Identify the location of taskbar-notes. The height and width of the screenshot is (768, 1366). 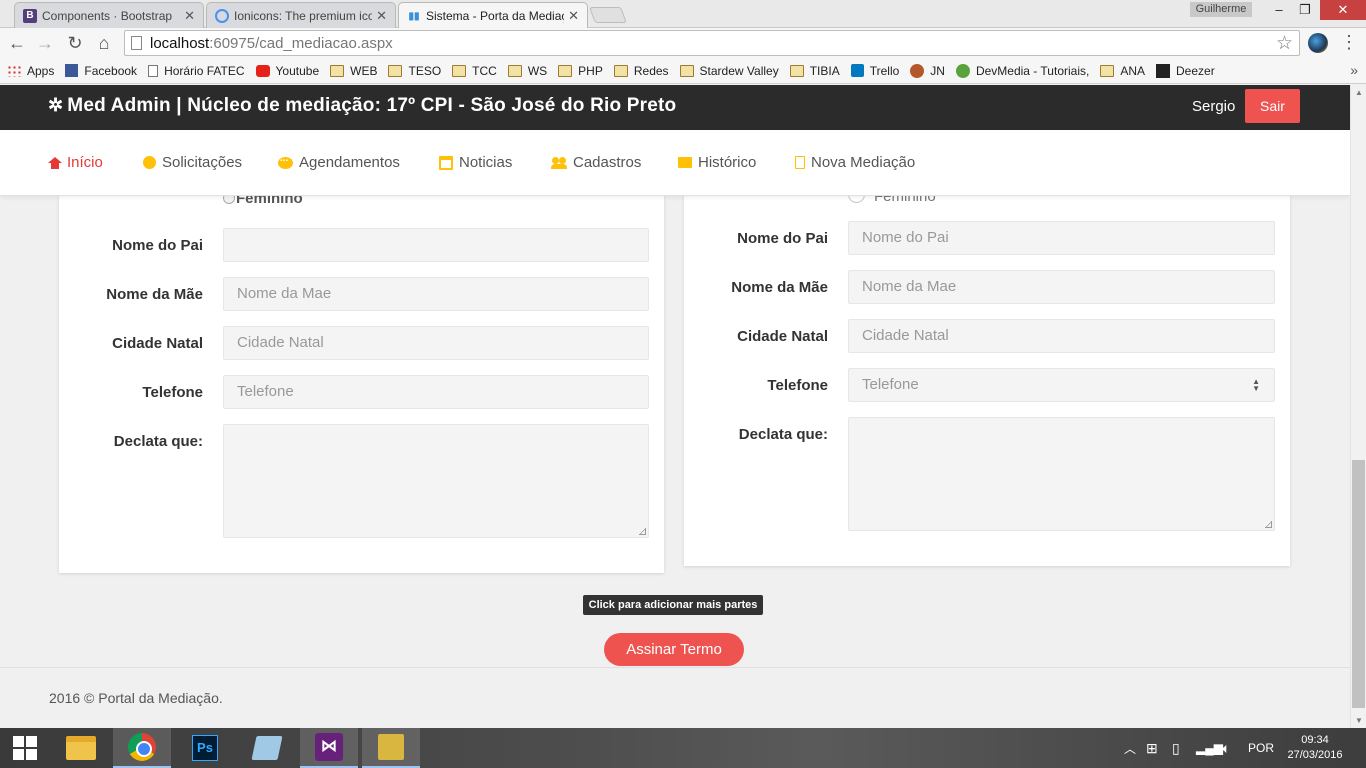
(267, 748).